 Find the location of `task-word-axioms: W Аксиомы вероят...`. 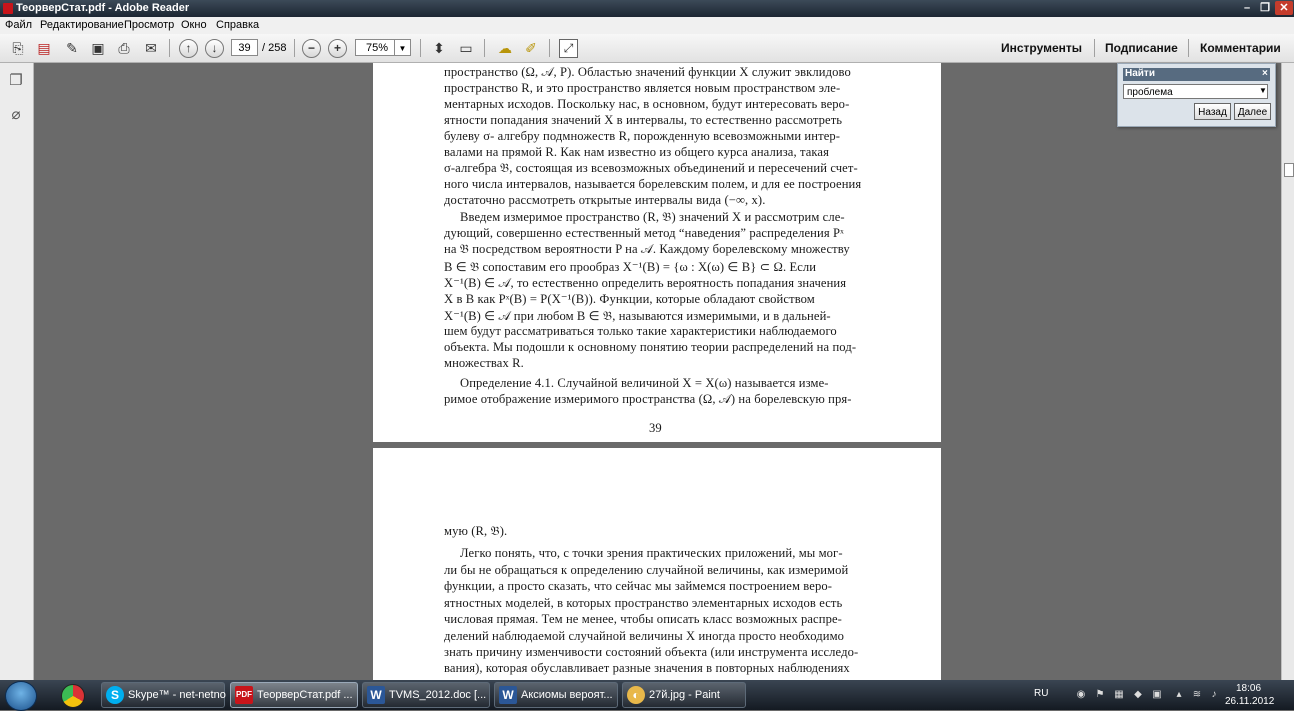

task-word-axioms: W Аксиомы вероят... is located at coordinates (556, 695).